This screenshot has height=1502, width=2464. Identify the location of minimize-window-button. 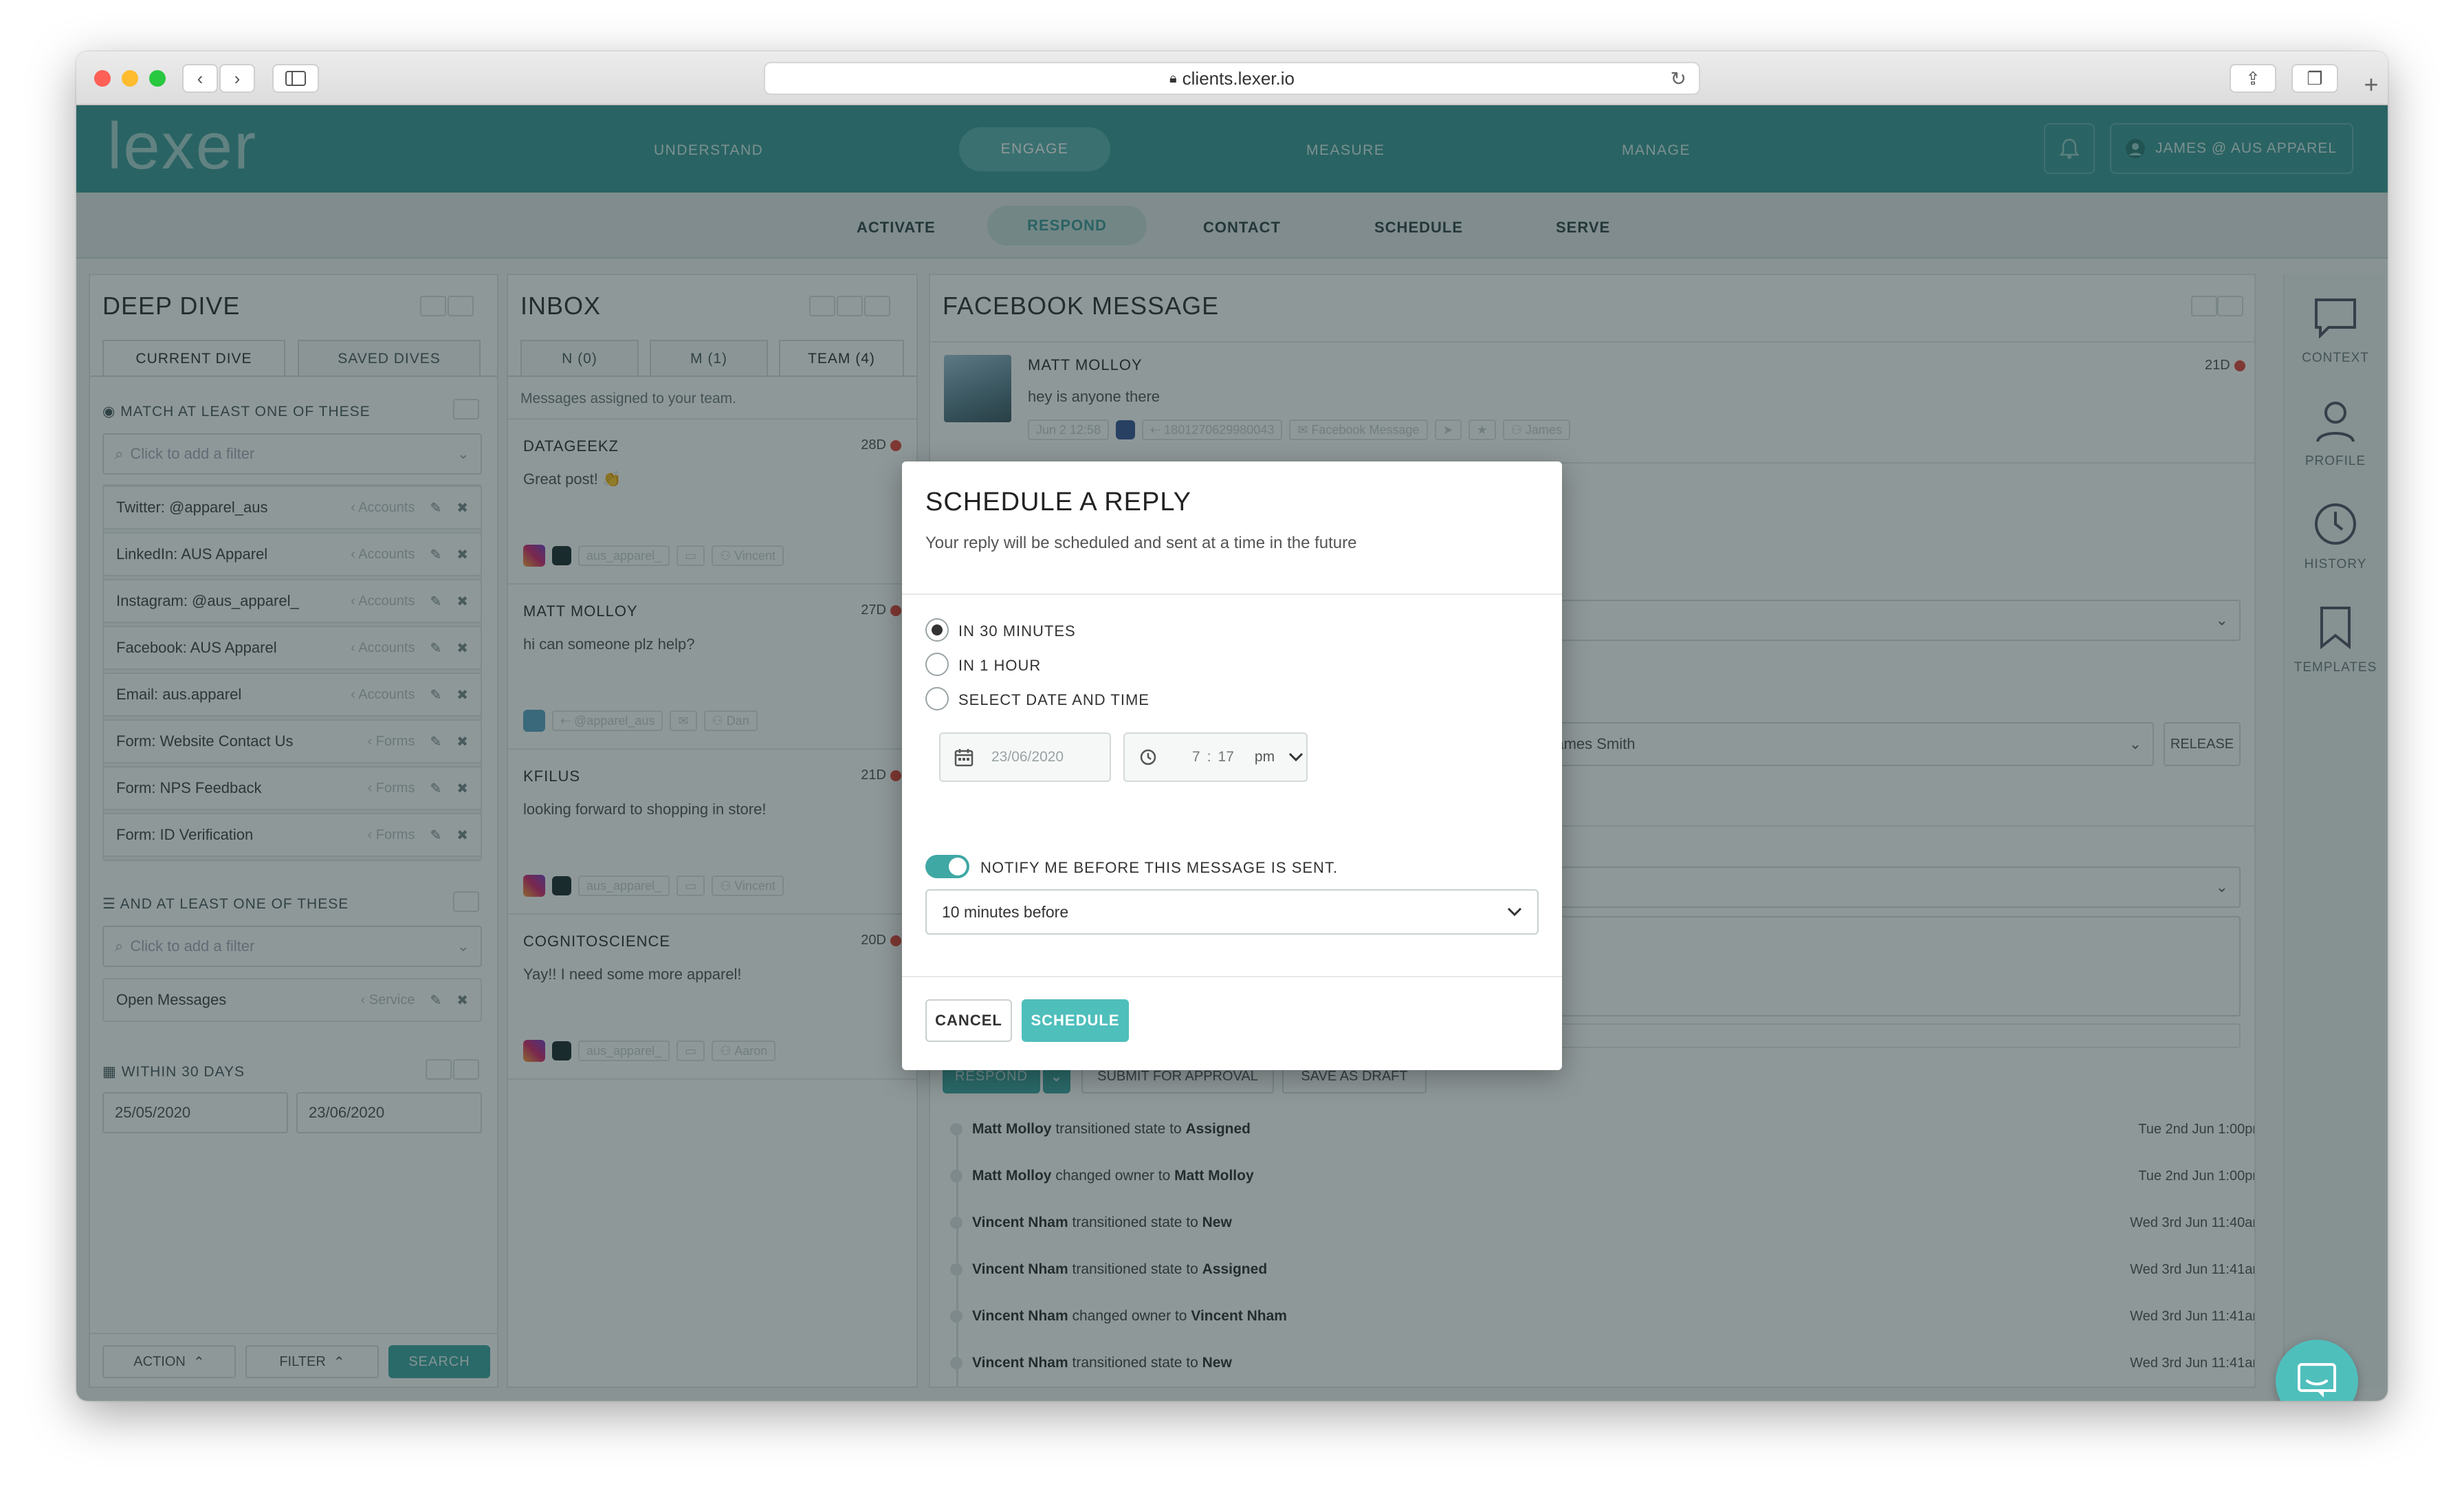
(130, 78).